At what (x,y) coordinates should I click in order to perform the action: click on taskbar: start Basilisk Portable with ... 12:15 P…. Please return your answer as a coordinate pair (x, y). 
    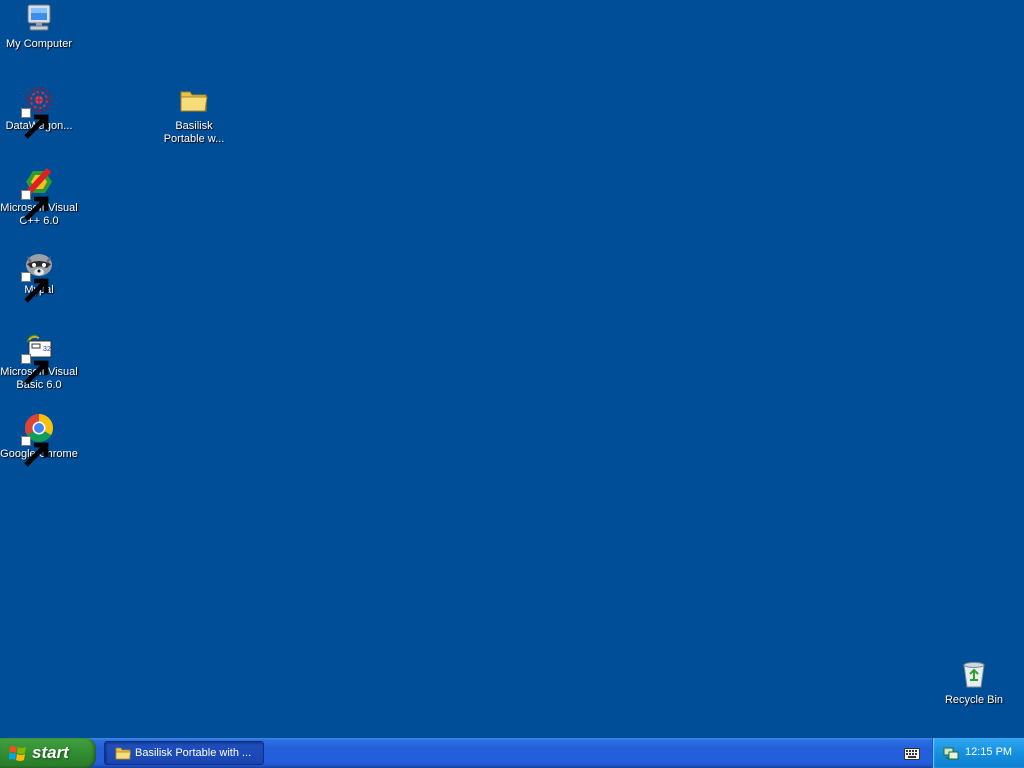
    Looking at the image, I should click on (512, 753).